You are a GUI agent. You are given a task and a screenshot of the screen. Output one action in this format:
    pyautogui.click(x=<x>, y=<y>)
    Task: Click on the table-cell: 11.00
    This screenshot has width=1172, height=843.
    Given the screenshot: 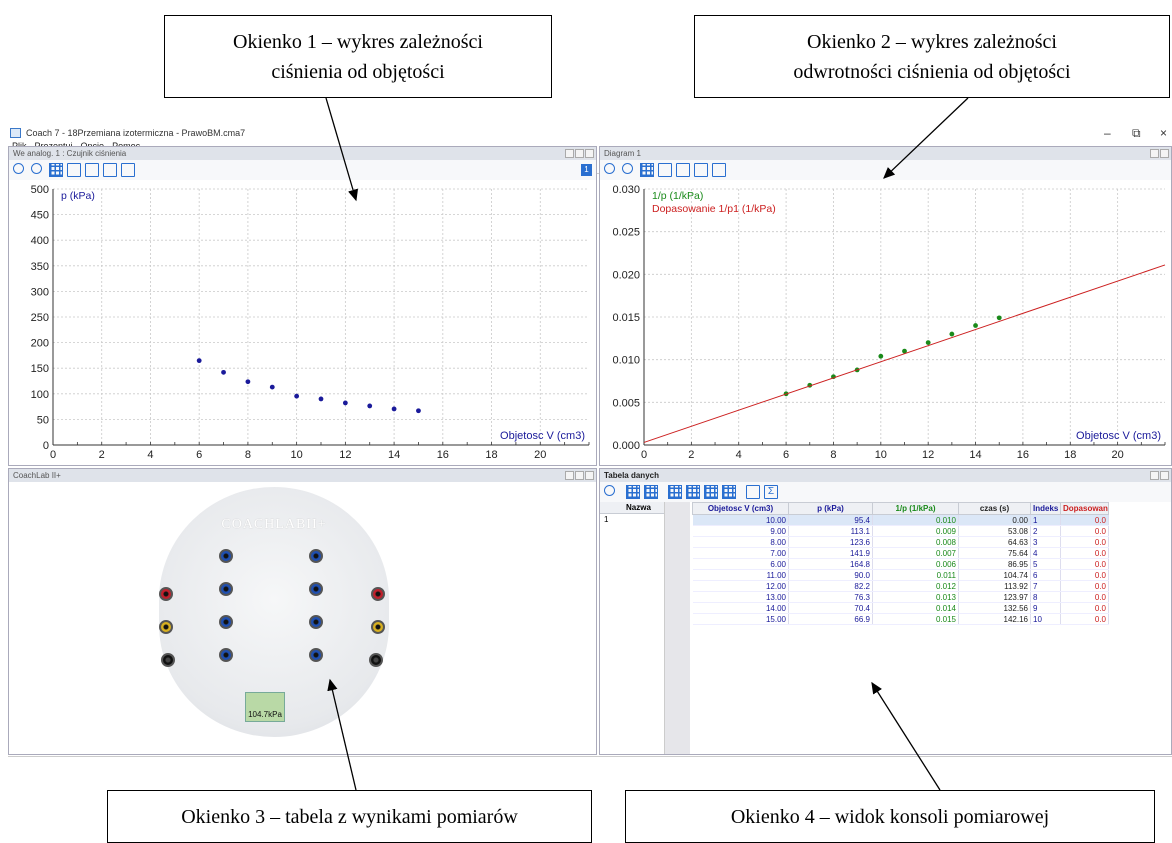 What is the action you would take?
    pyautogui.click(x=740, y=575)
    